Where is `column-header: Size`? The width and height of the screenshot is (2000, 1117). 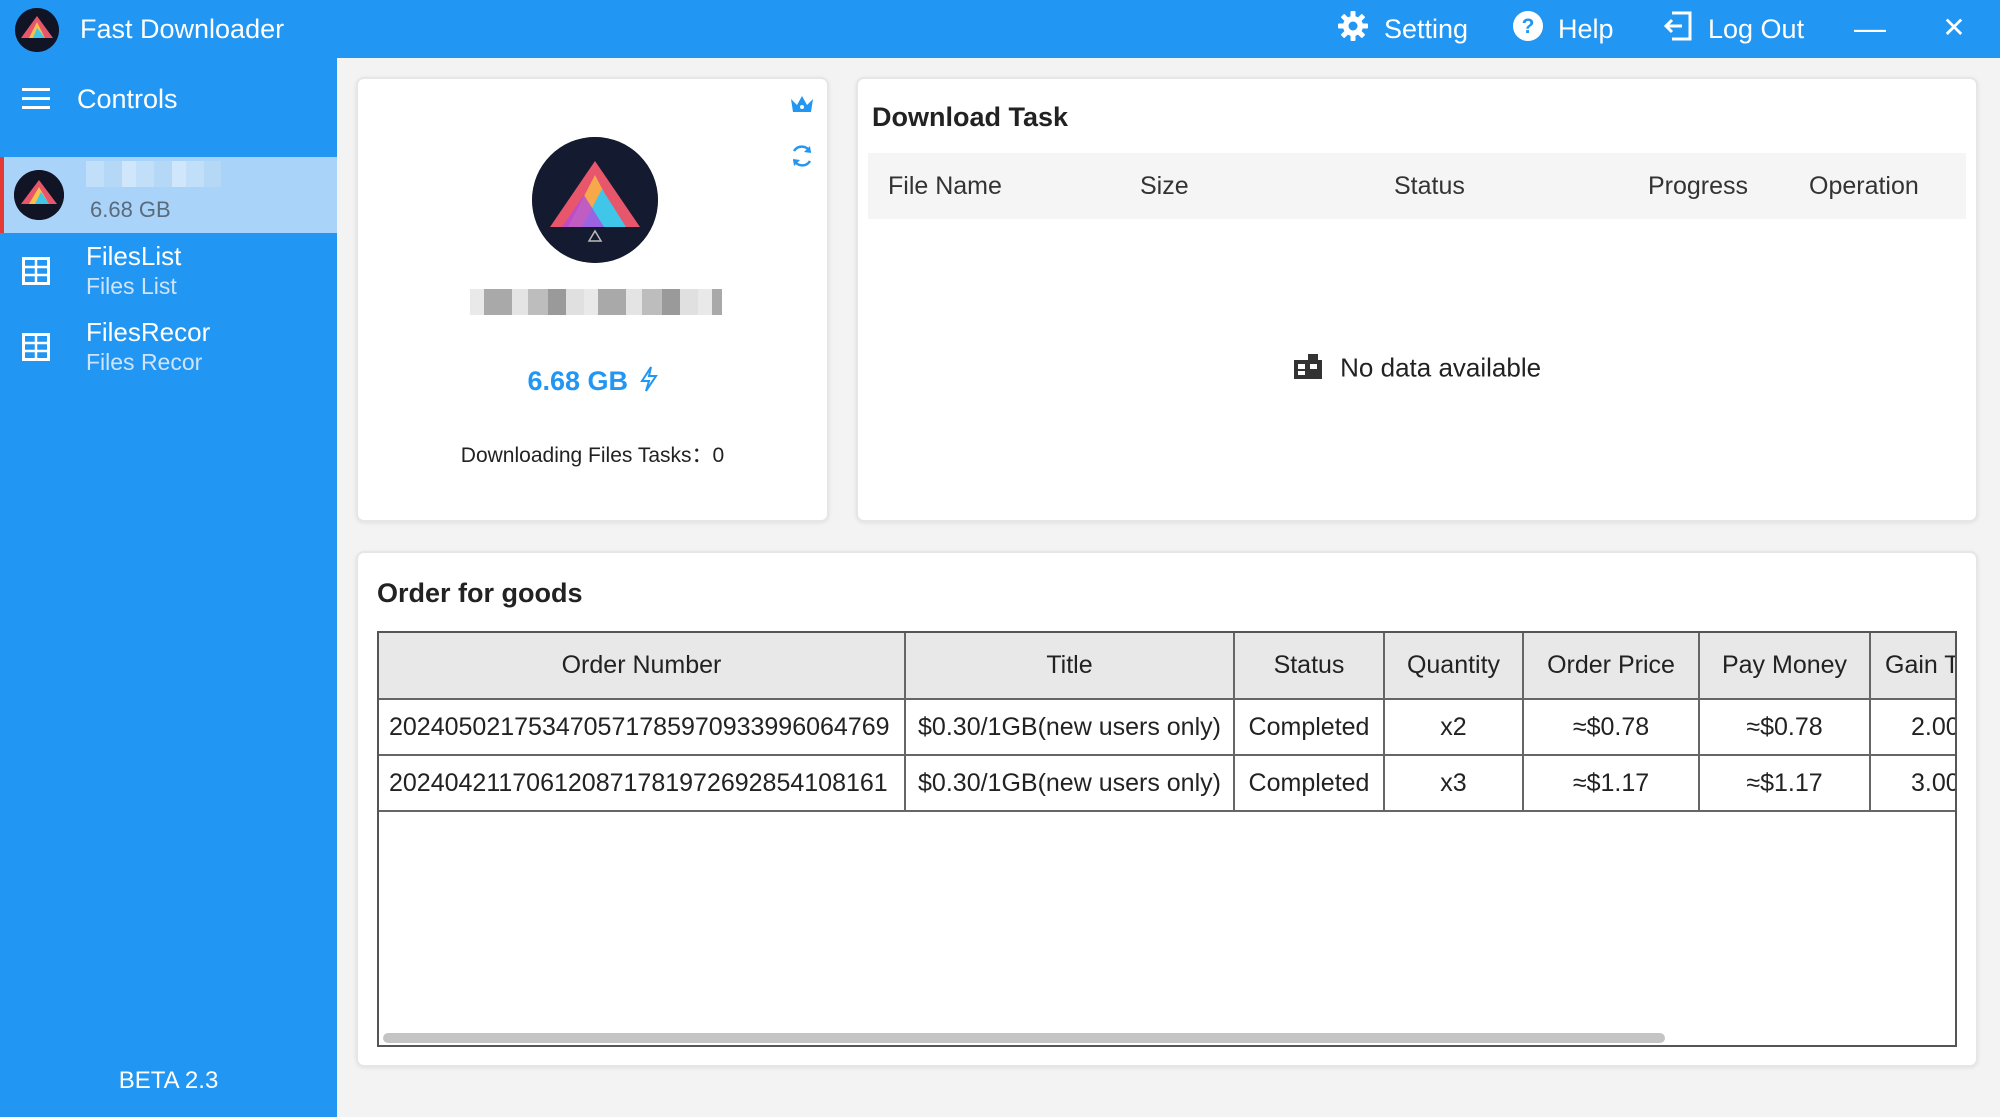
column-header: Size is located at coordinates (1164, 186).